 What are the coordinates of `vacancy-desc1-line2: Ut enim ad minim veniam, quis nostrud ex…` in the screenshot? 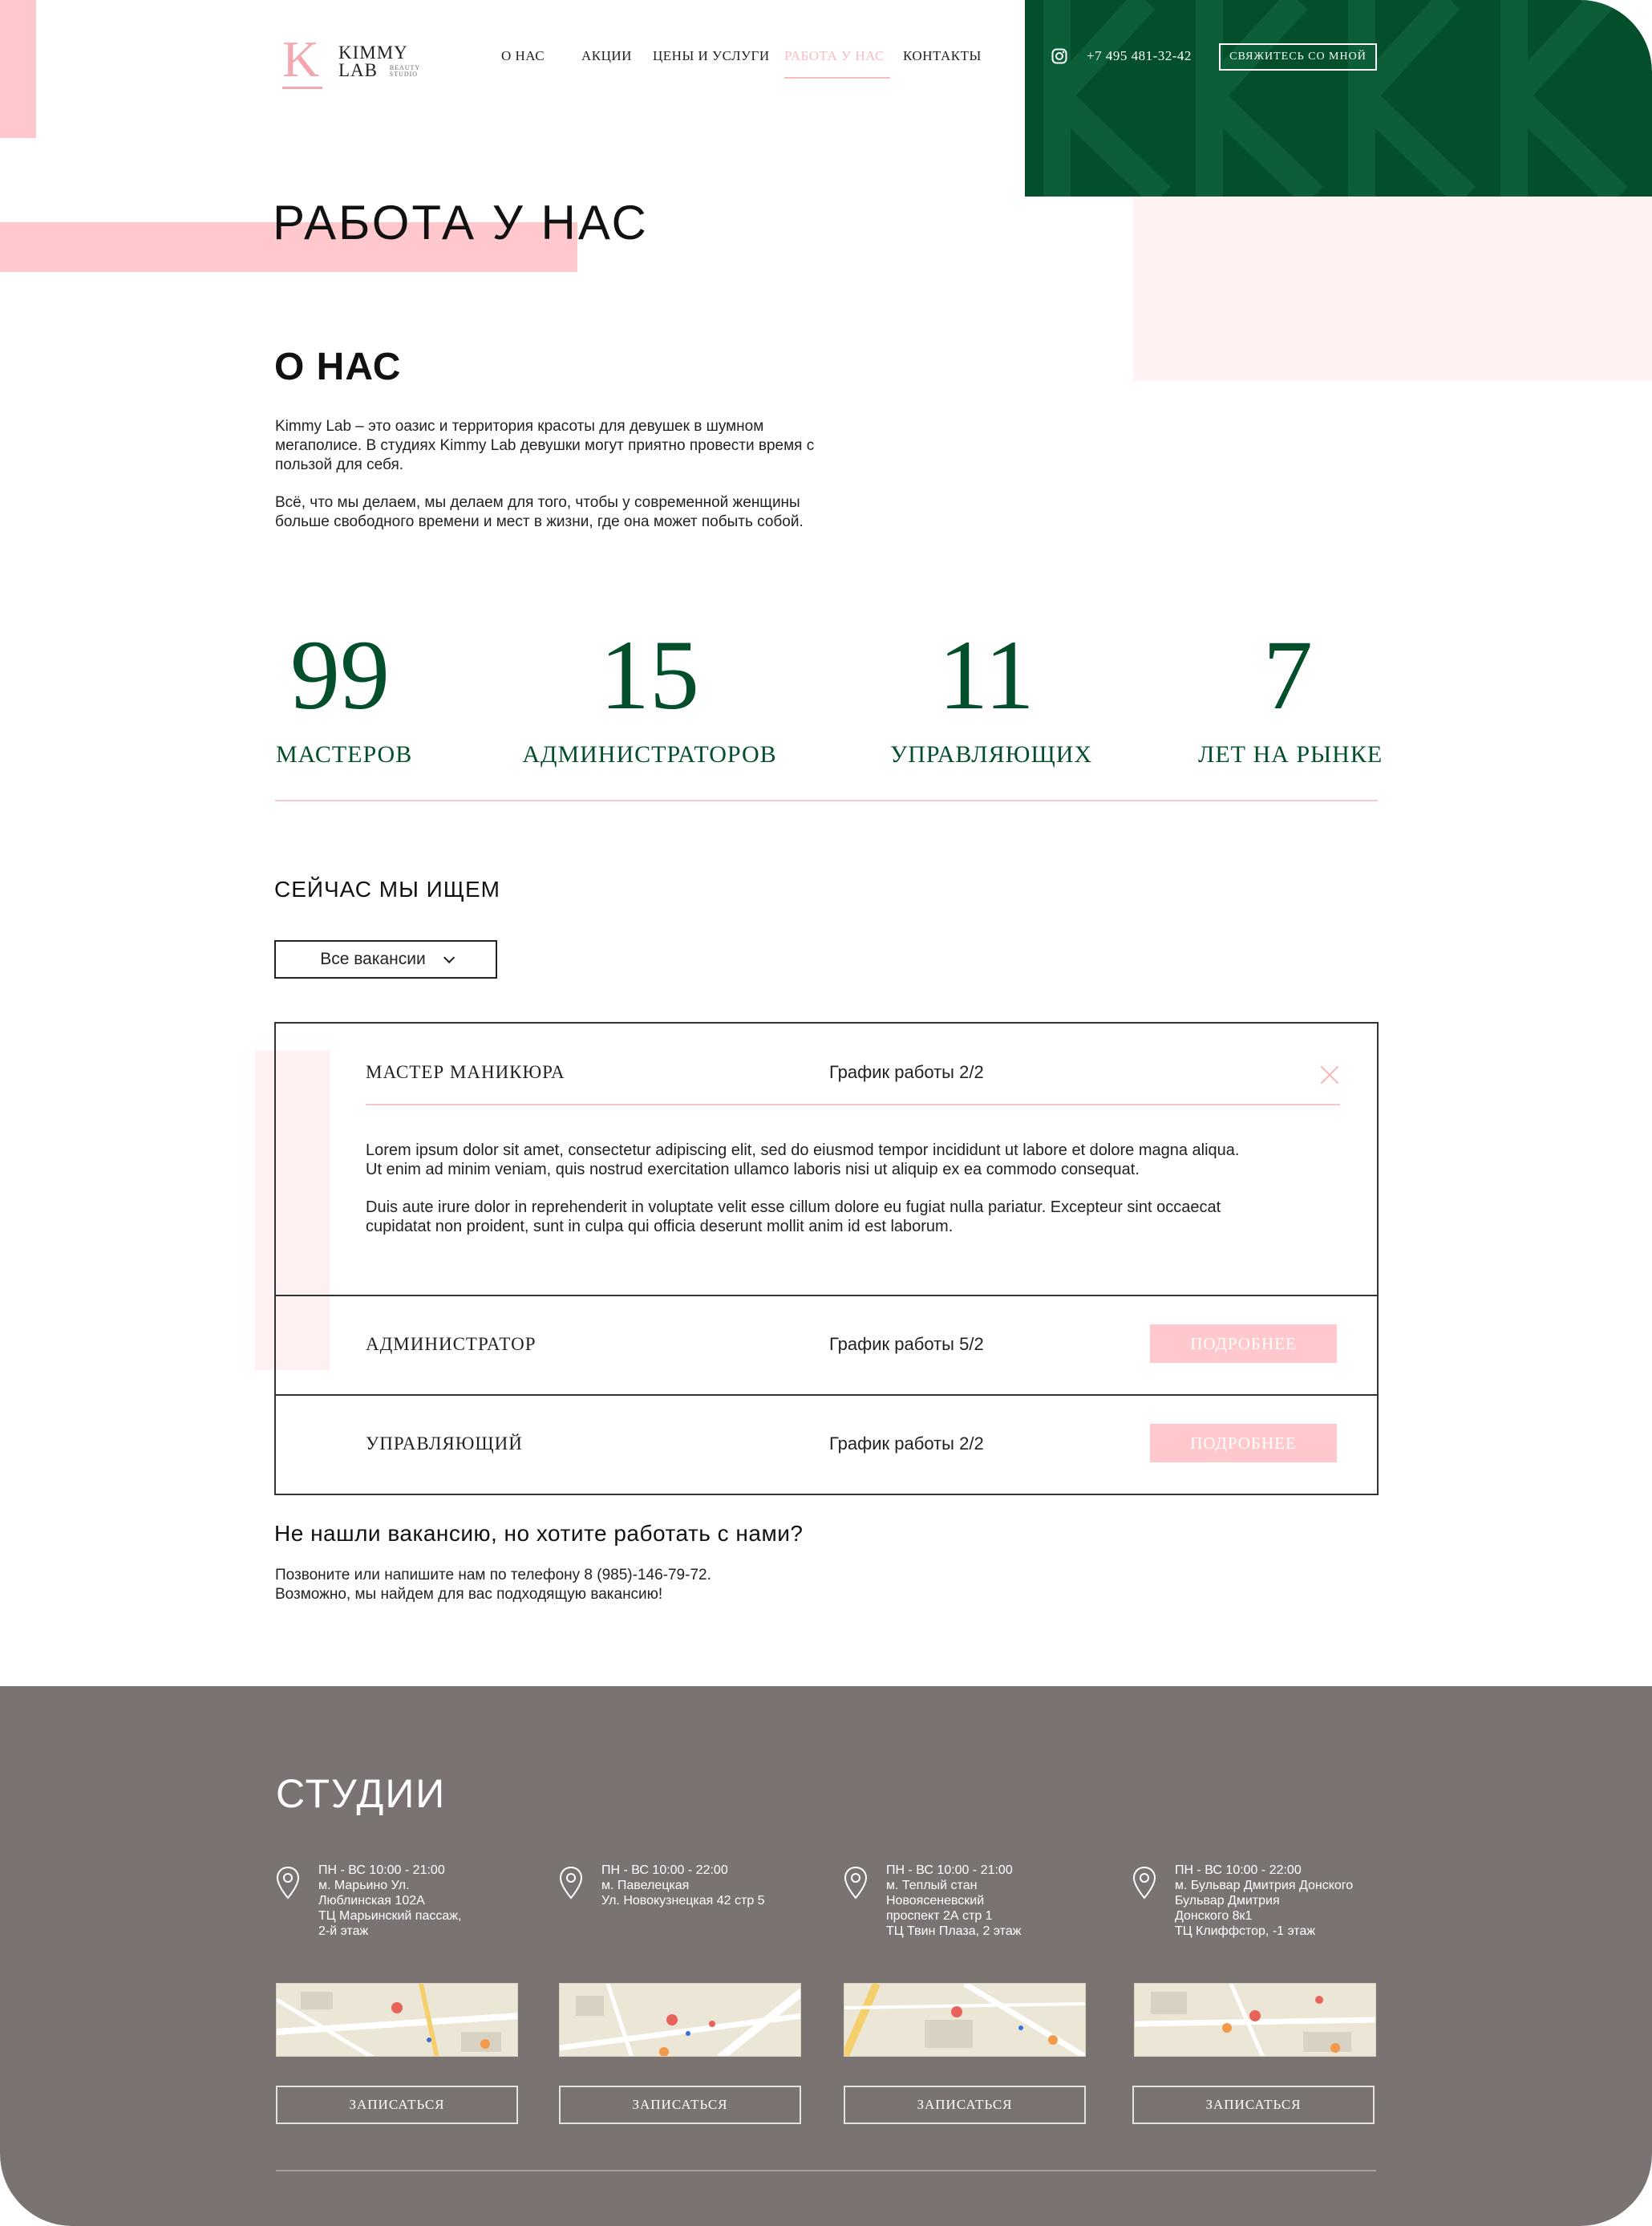 It's located at (753, 1170).